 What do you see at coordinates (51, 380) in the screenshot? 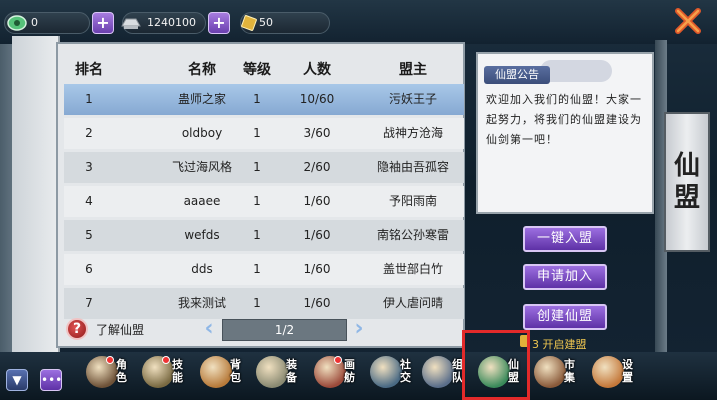
I see `more-menu-button: •••` at bounding box center [51, 380].